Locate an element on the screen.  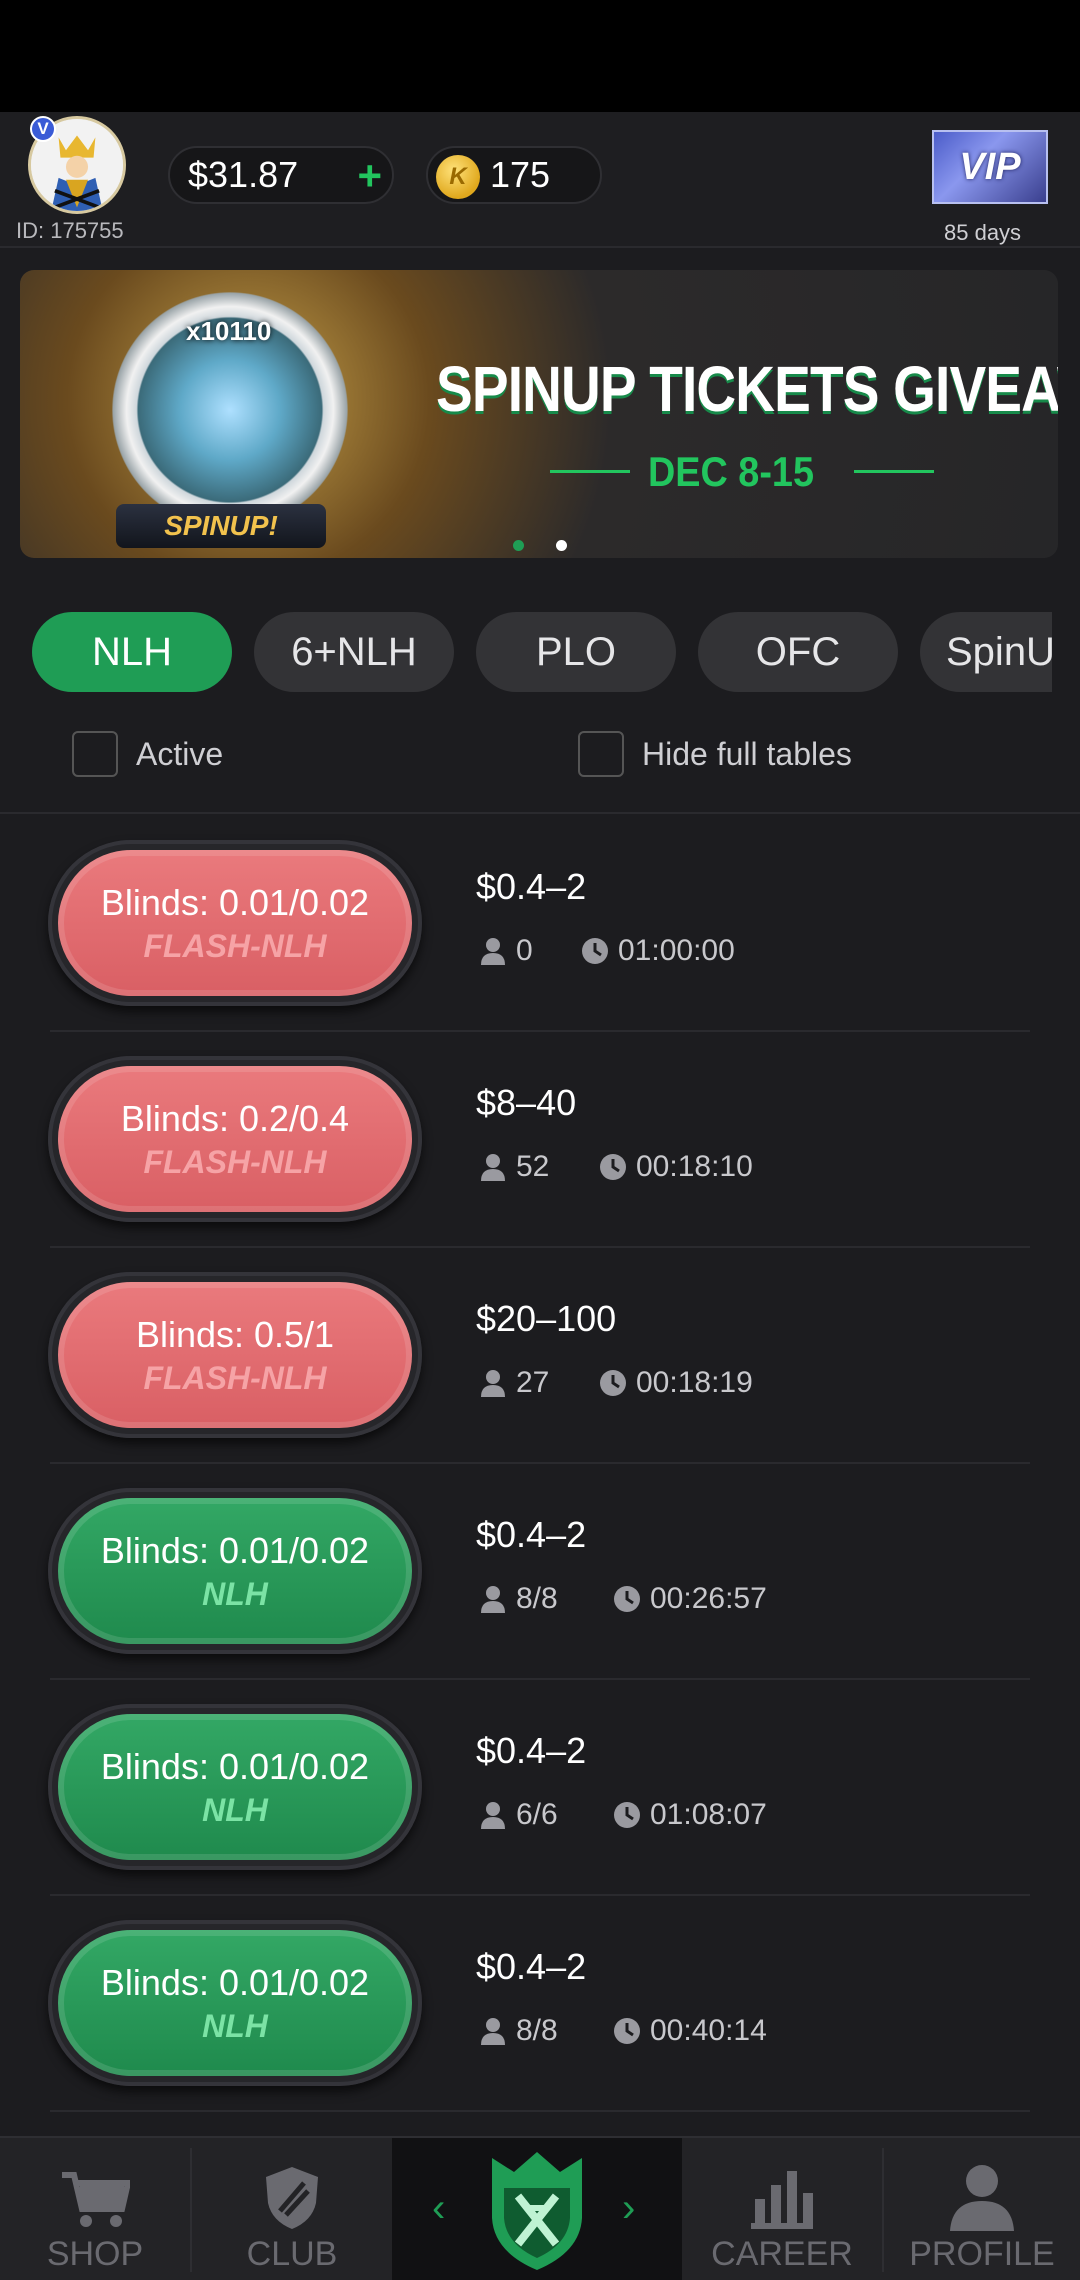
table-time: 00:40:14 is located at coordinates (708, 2030).